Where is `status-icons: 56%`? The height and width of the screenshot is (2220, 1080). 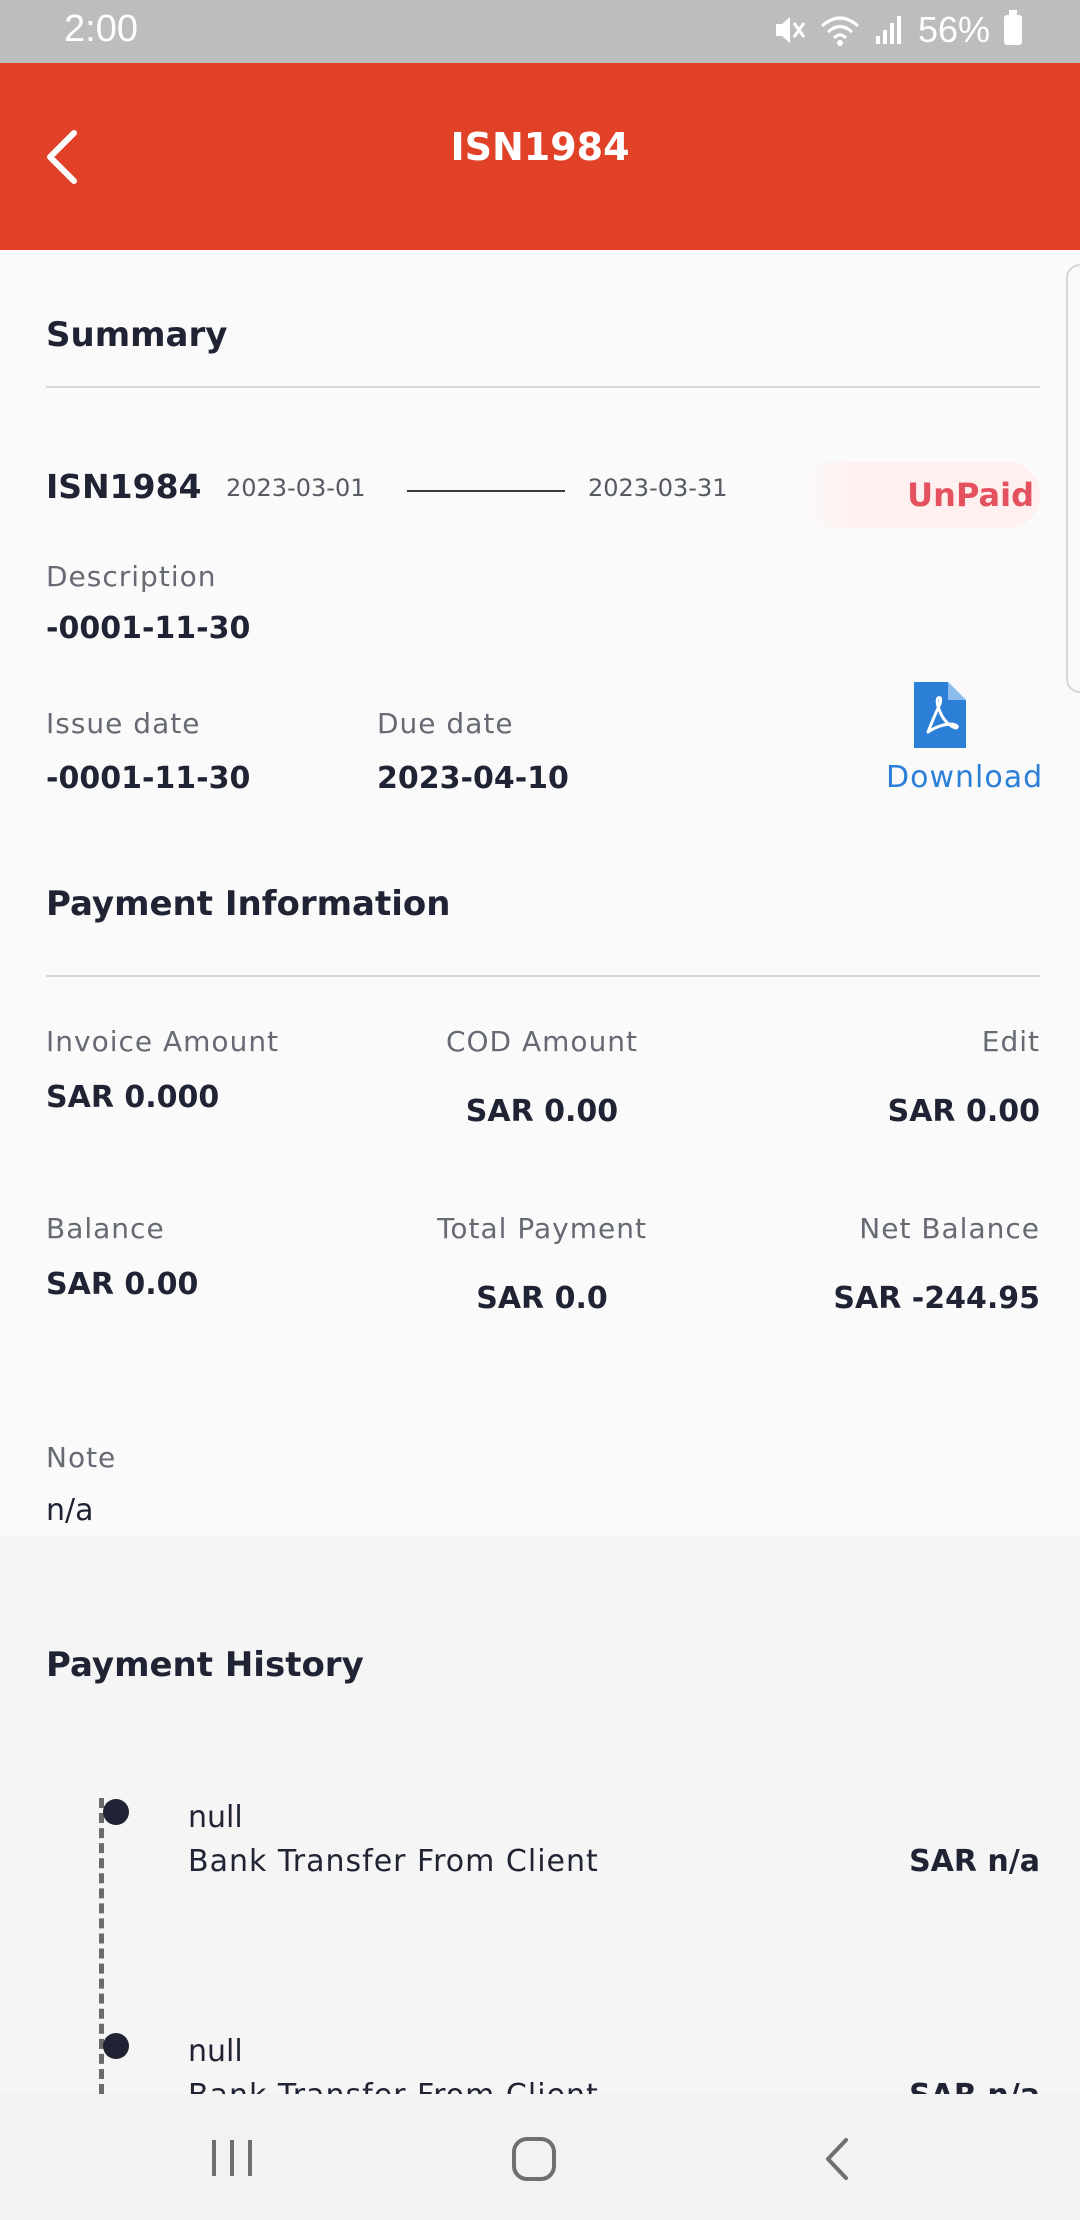
status-icons: 56% is located at coordinates (897, 30).